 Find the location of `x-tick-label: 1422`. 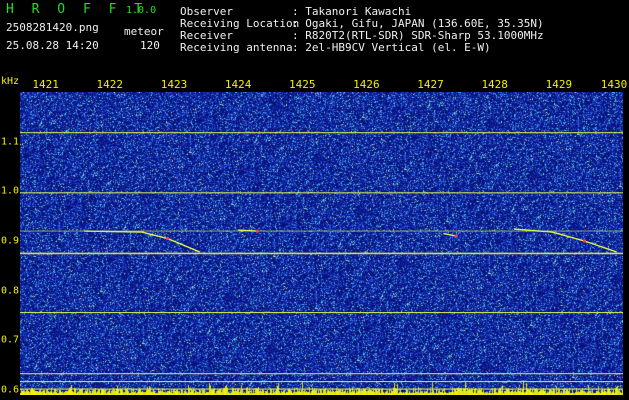

x-tick-label: 1422 is located at coordinates (110, 84).